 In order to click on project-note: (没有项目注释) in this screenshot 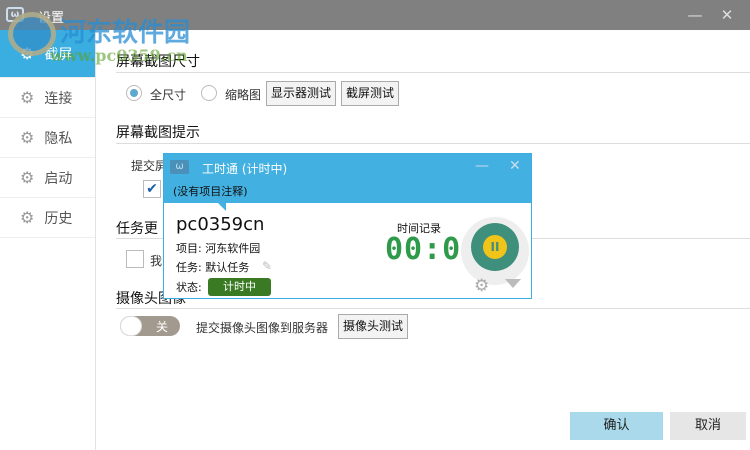, I will do `click(210, 191)`.